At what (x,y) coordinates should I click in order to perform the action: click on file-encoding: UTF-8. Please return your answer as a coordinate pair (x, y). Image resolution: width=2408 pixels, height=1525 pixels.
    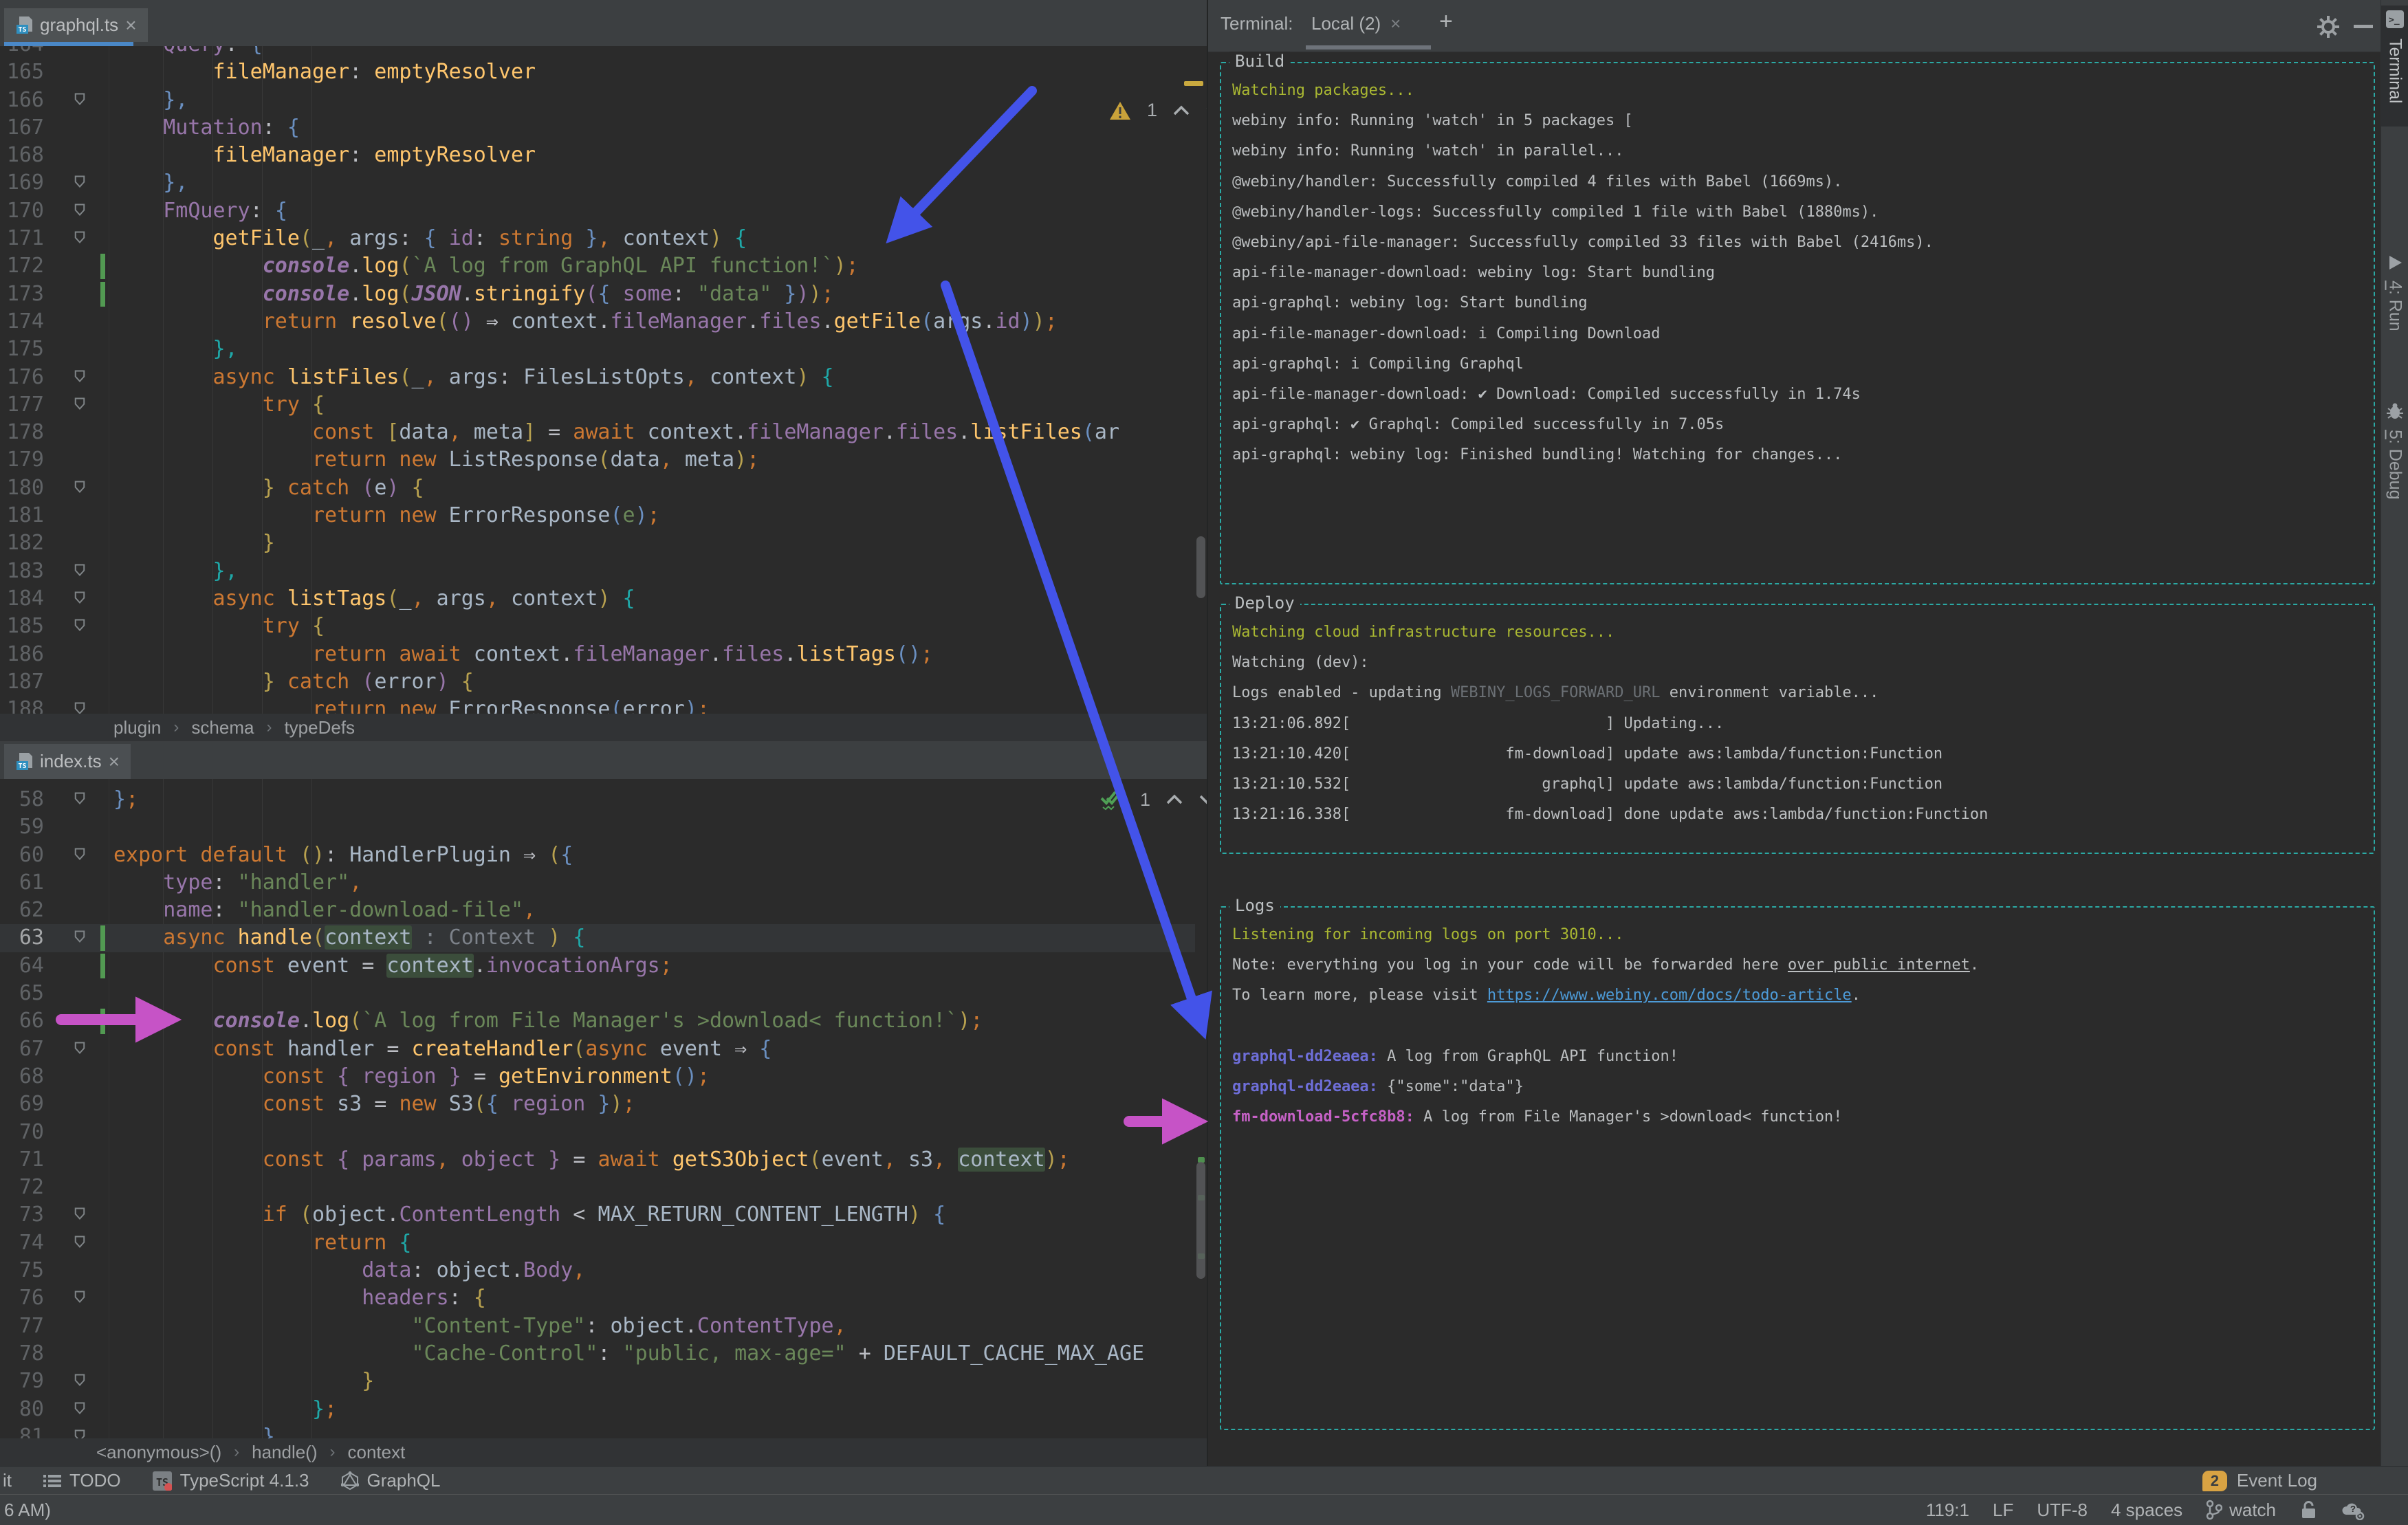
    Looking at the image, I should click on (2062, 1510).